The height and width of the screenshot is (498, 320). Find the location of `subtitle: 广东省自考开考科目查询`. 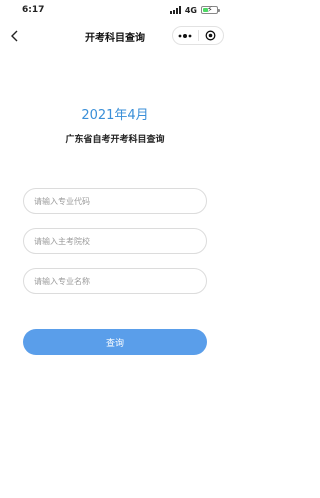

subtitle: 广东省自考开考科目查询 is located at coordinates (115, 140).